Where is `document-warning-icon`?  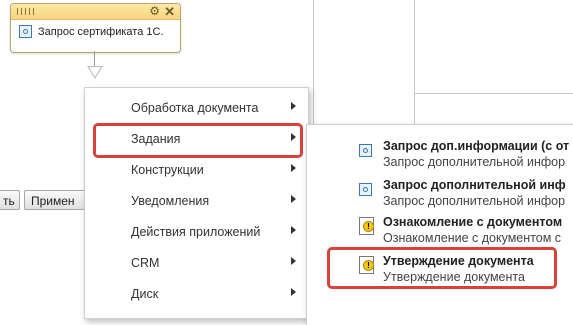 document-warning-icon is located at coordinates (366, 226).